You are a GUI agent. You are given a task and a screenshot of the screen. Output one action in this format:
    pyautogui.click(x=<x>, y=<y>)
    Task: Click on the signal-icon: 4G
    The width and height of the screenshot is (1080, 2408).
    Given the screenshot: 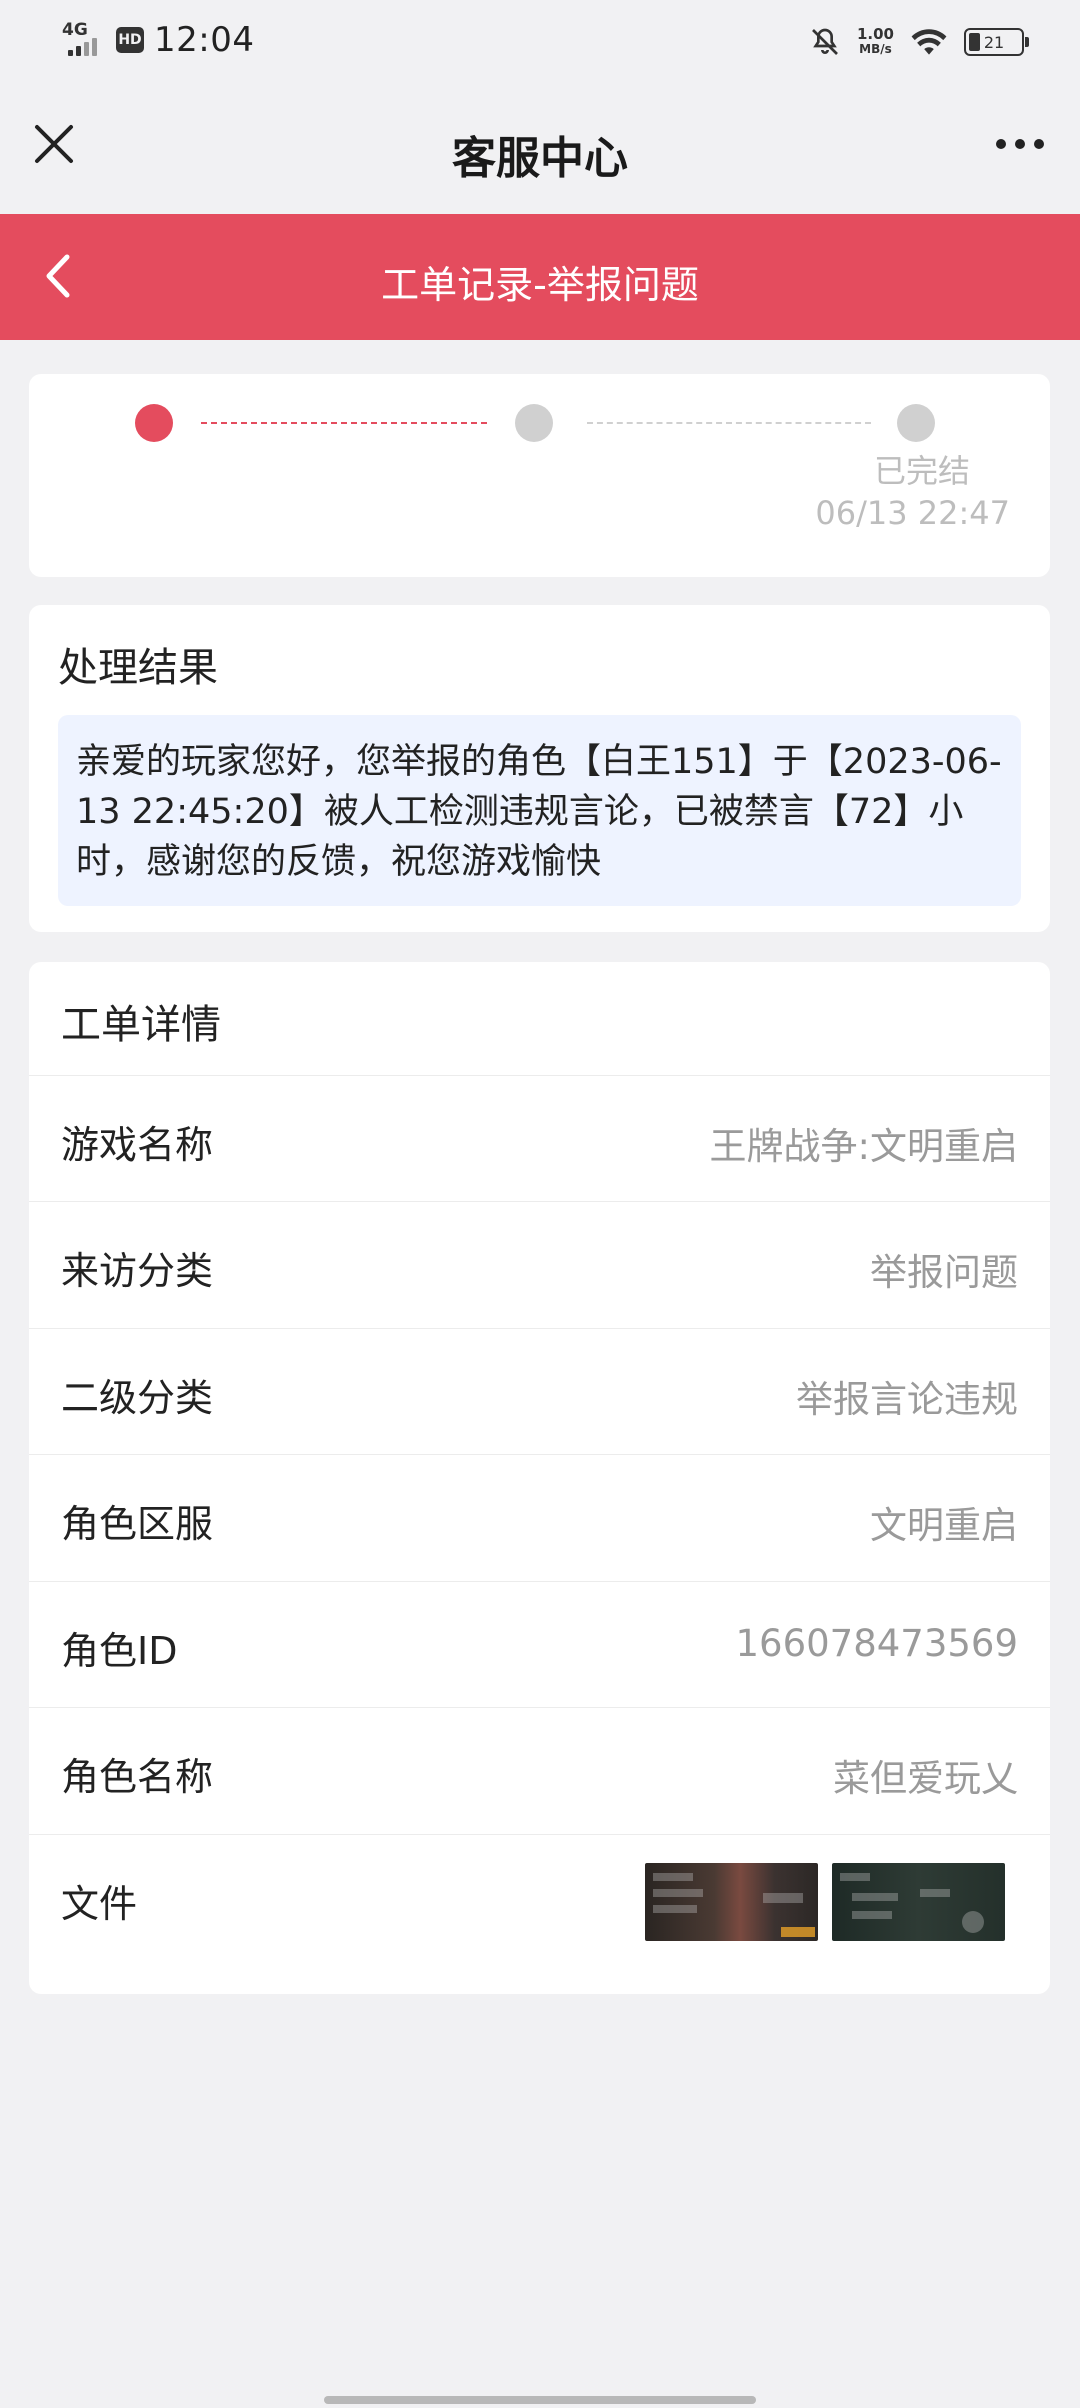 What is the action you would take?
    pyautogui.click(x=84, y=40)
    